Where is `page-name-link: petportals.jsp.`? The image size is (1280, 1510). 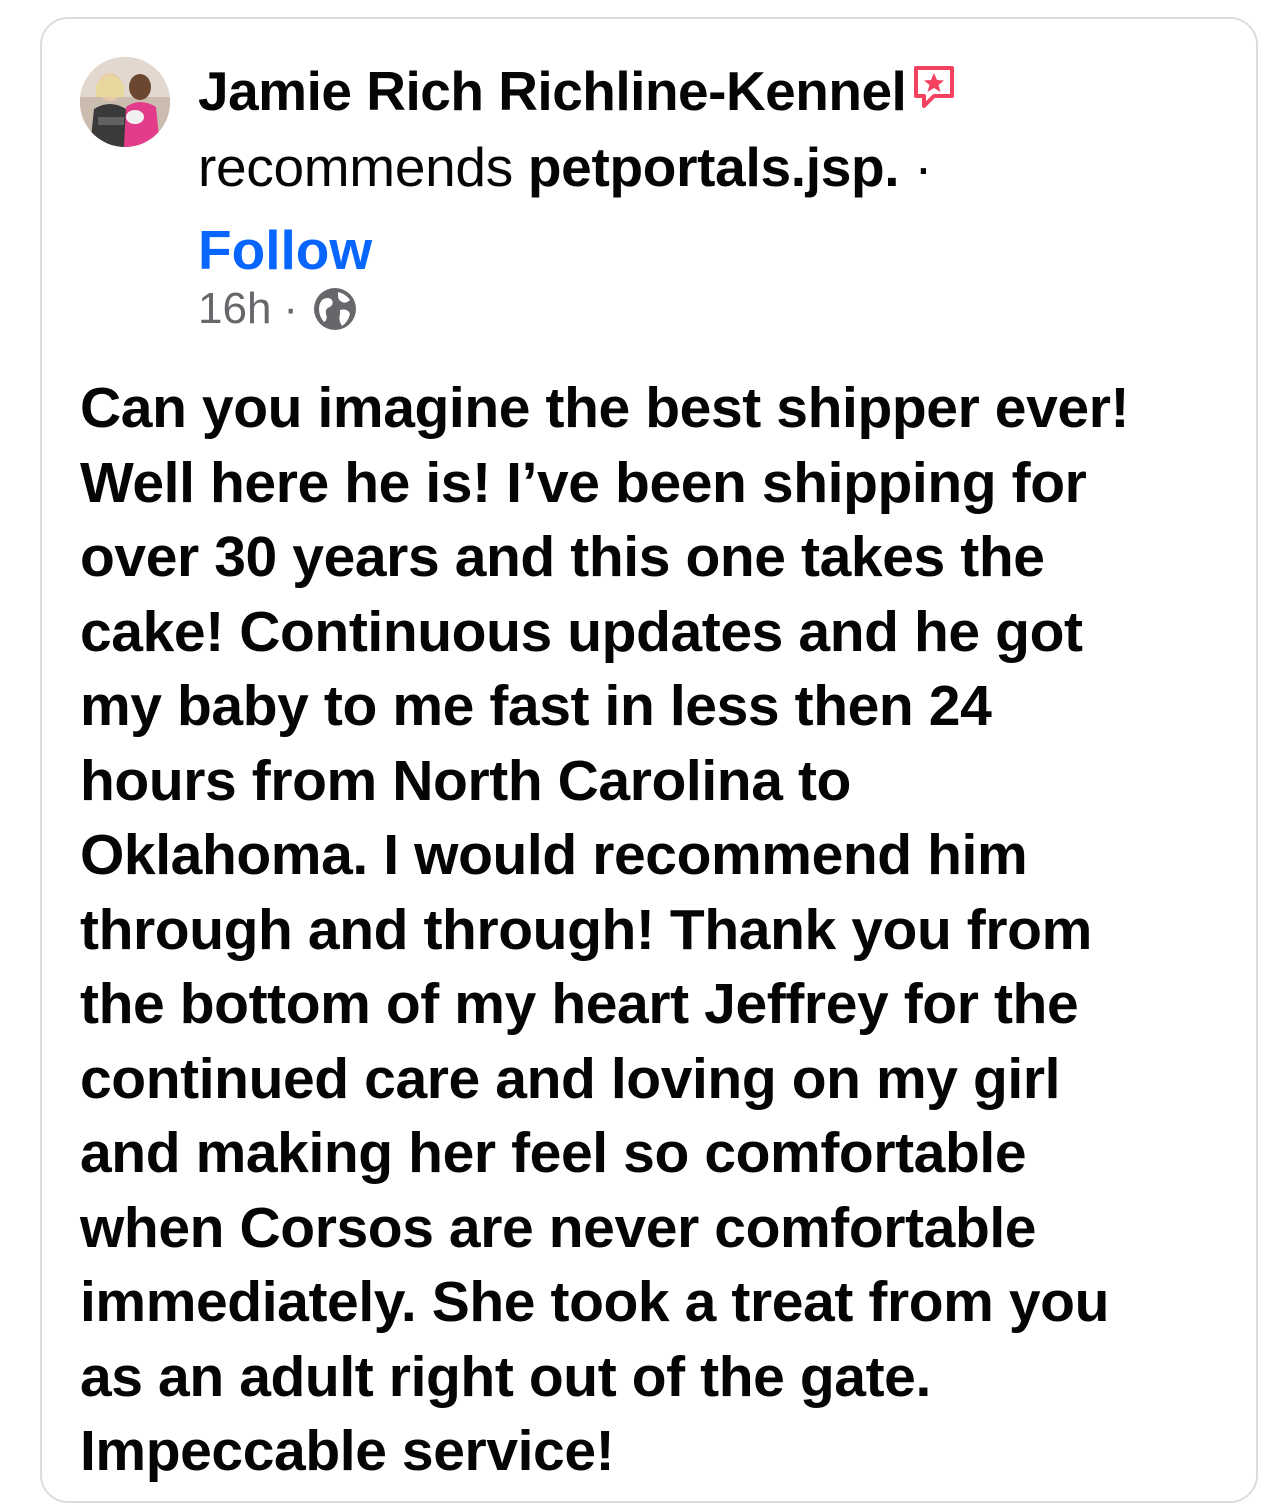
page-name-link: petportals.jsp. is located at coordinates (714, 167).